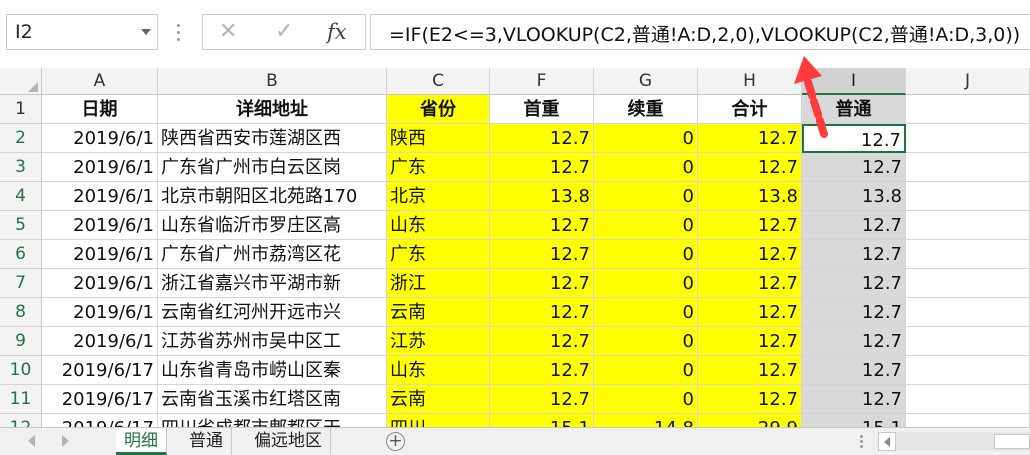 The image size is (1030, 455). I want to click on cell-address: 云南省玉溪市红塔区南, so click(272, 399).